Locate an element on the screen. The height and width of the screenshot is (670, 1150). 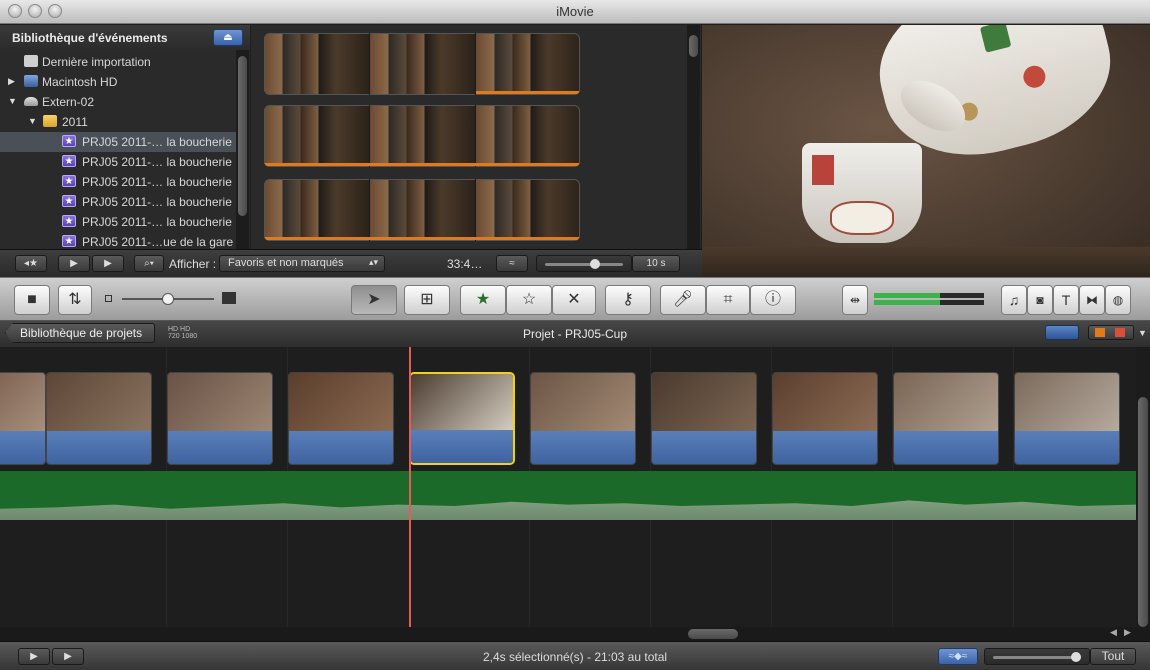
titles-browser-button: T is located at coordinates (1066, 300).